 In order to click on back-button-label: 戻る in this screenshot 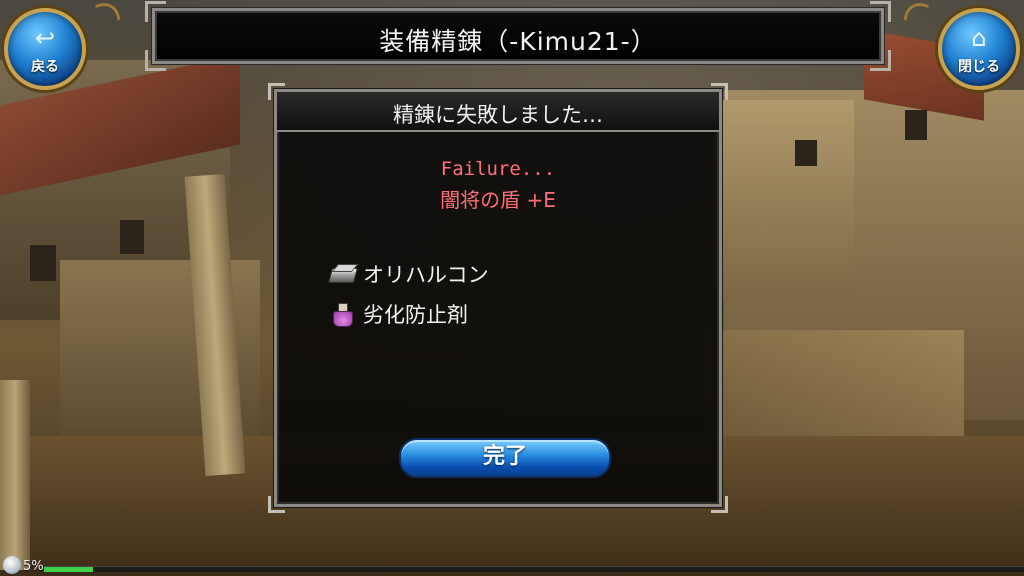, I will do `click(45, 67)`.